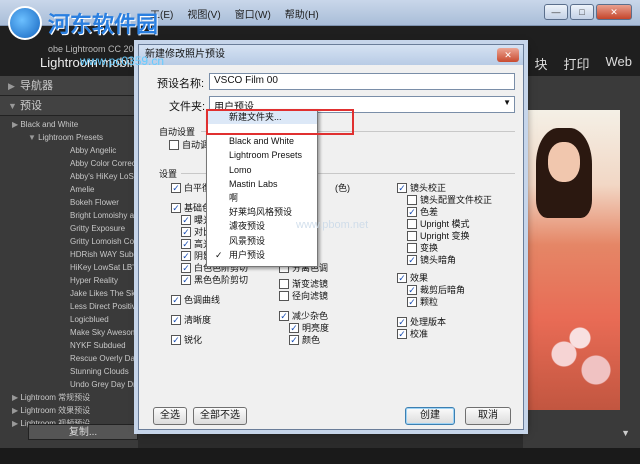 Image resolution: width=640 pixels, height=464 pixels. I want to click on preset-folder: ▶ Lightroom 常规预设, so click(69, 397).